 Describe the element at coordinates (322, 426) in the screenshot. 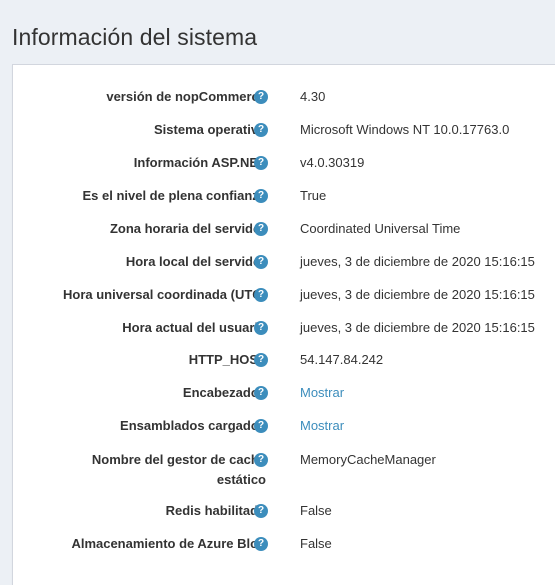

I see `show-assemblies-link: Mostrar` at that location.